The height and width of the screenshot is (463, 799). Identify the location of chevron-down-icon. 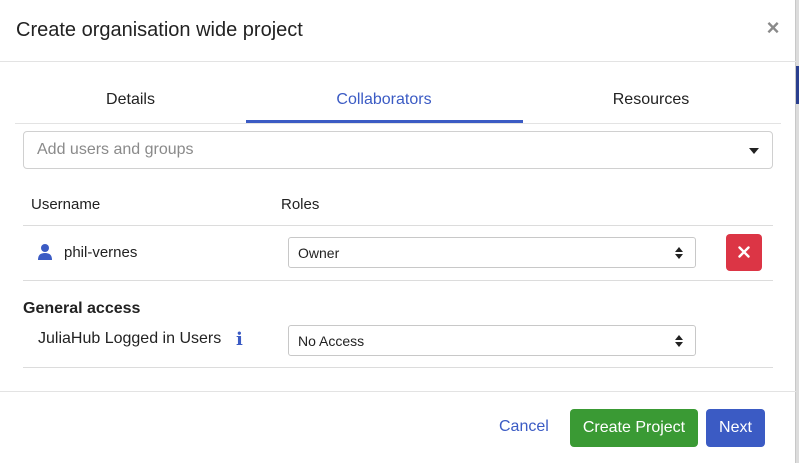
(754, 151).